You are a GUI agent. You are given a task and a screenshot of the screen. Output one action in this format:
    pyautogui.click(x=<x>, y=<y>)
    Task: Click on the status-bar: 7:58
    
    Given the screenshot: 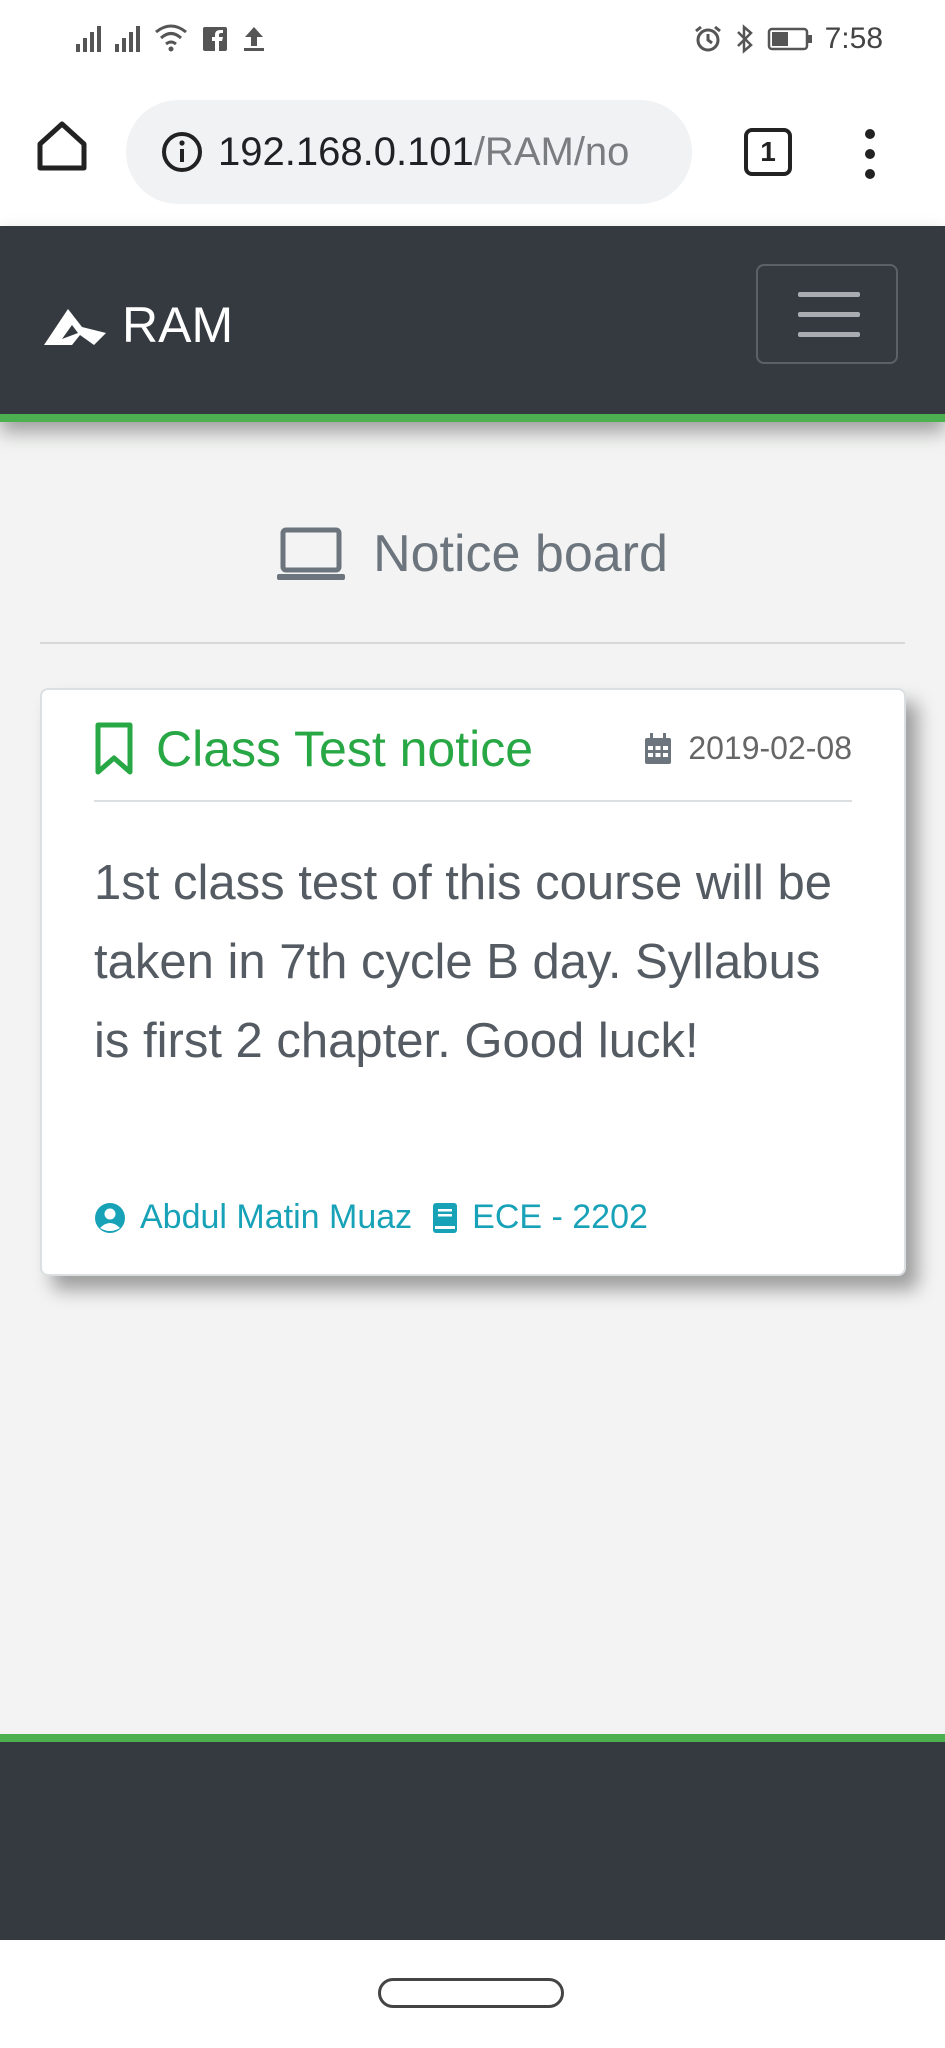 What is the action you would take?
    pyautogui.click(x=472, y=42)
    